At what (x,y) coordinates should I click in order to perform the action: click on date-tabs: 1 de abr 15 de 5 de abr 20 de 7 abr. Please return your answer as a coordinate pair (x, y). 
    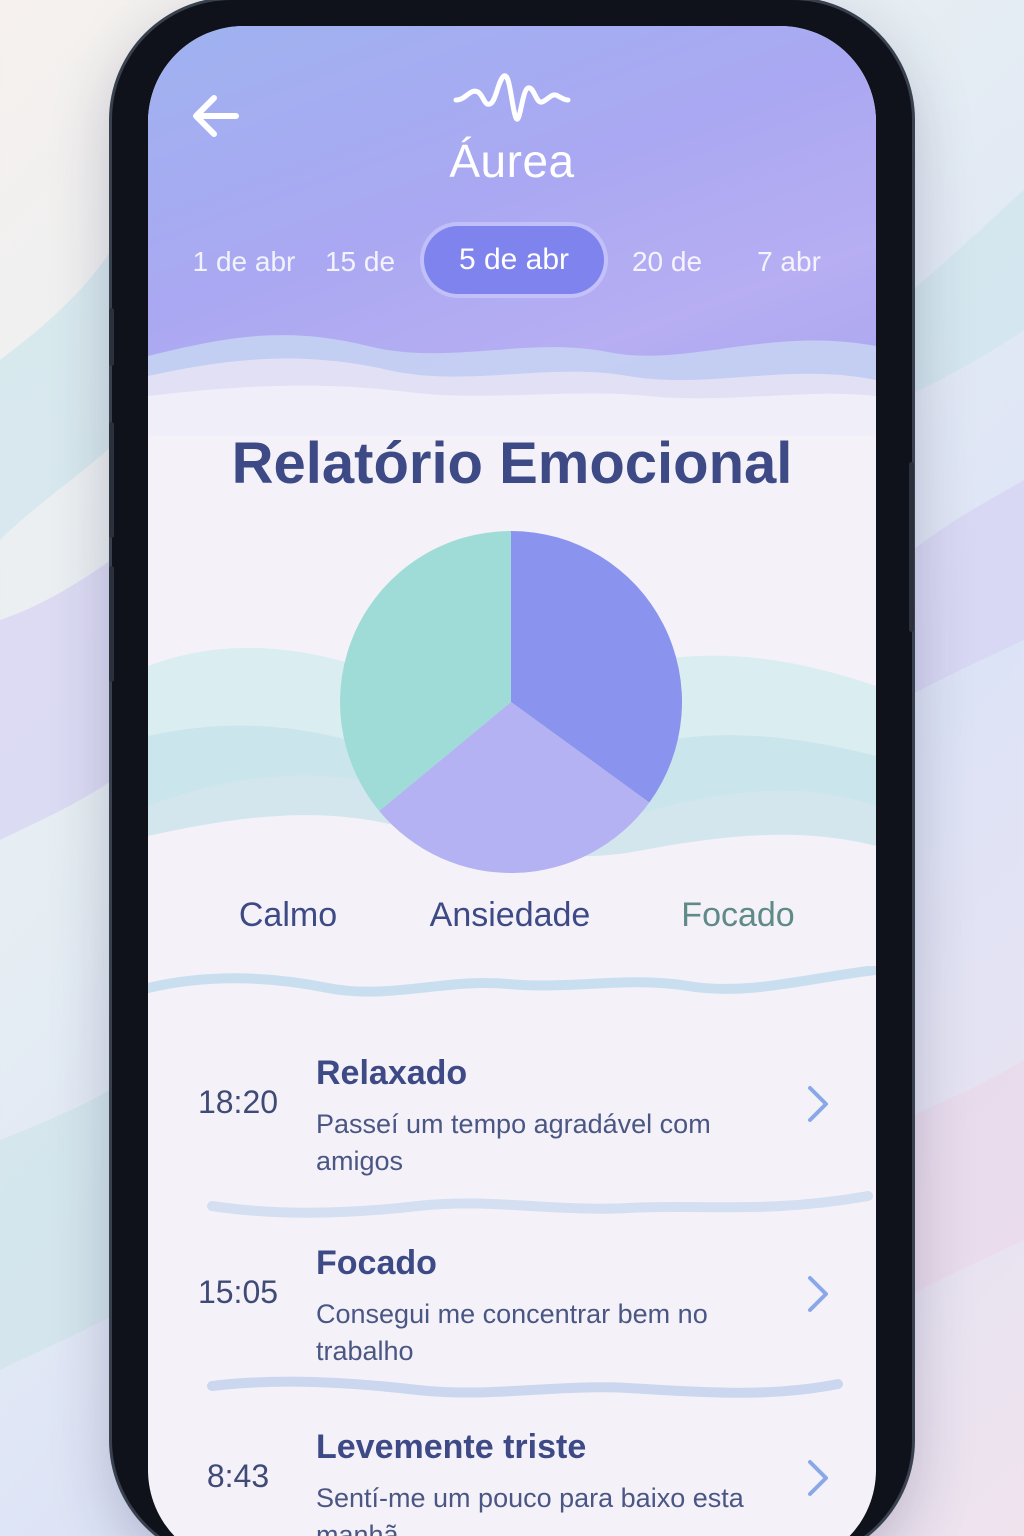
    Looking at the image, I should click on (512, 261).